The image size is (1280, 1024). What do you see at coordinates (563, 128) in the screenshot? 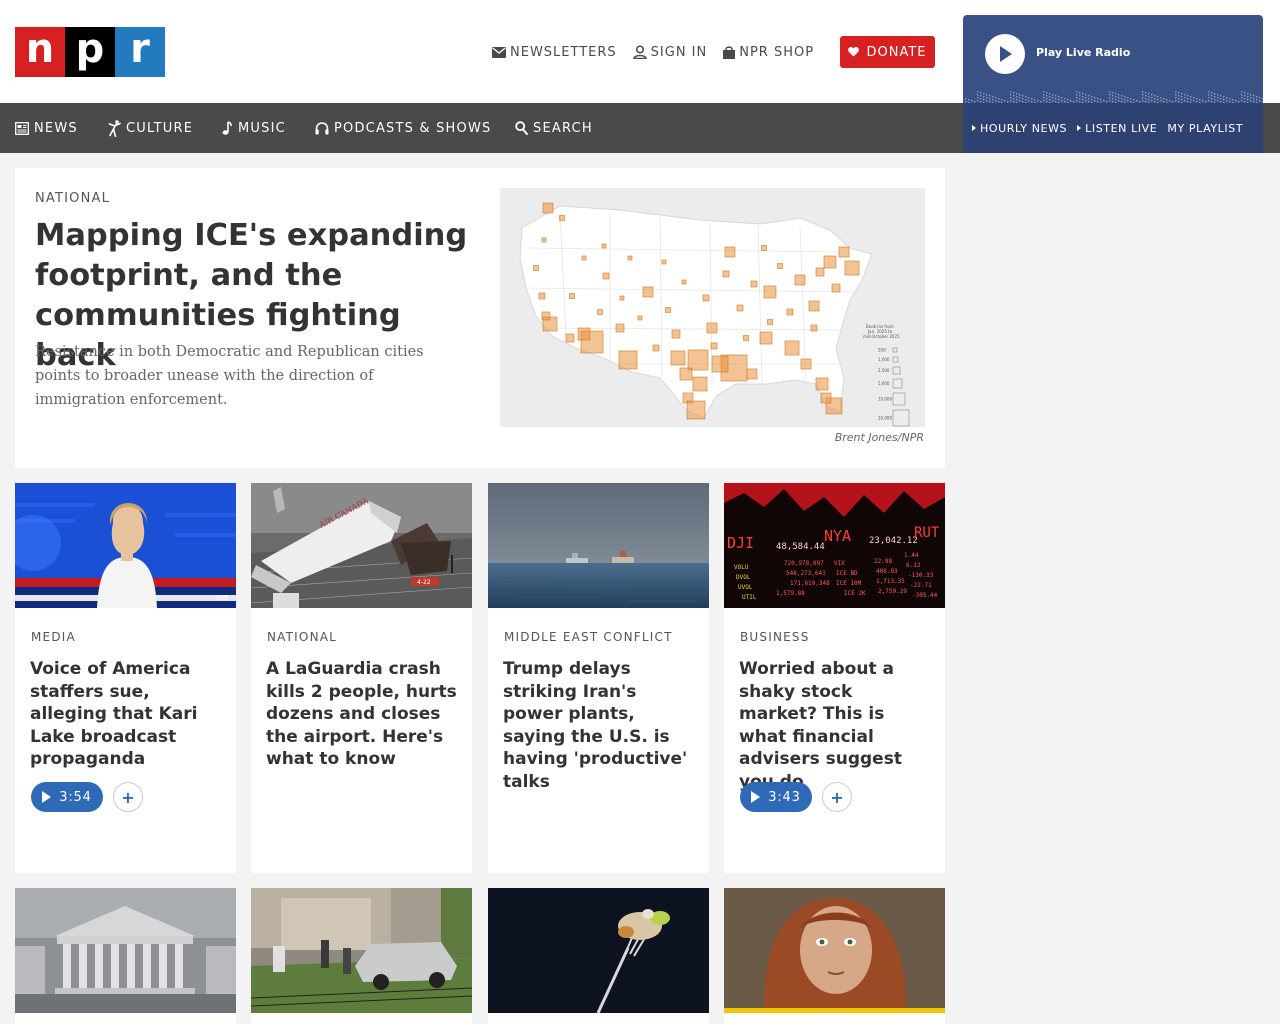
I see `nav-label-search: SEARCH` at bounding box center [563, 128].